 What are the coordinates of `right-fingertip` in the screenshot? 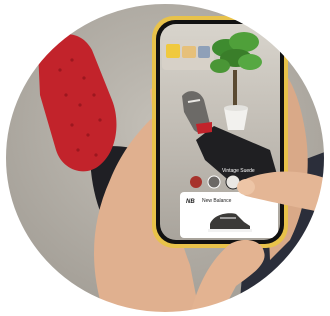 It's located at (246, 187).